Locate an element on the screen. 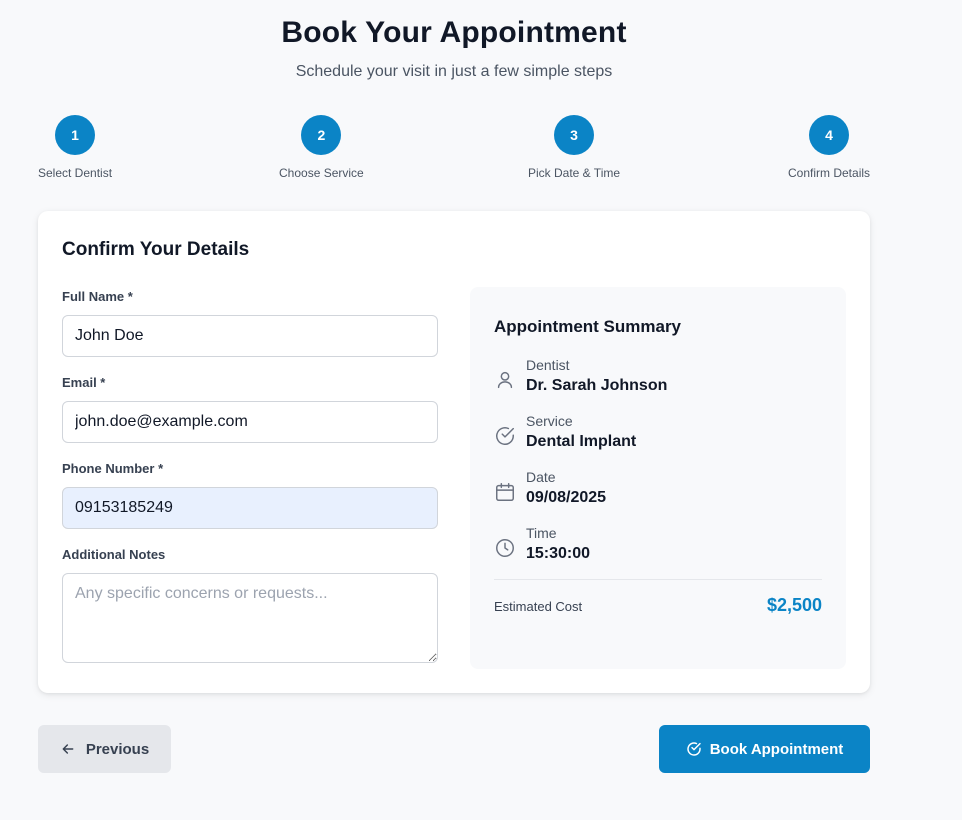 The width and height of the screenshot is (962, 820). step-label: Pick Date & Time is located at coordinates (574, 173).